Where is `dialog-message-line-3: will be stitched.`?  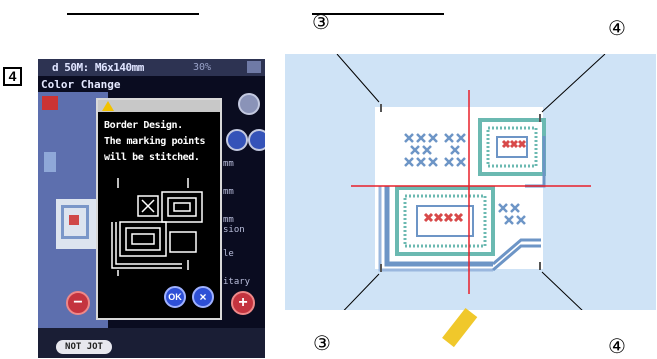
dialog-message-line-3: will be stitched. is located at coordinates (152, 157).